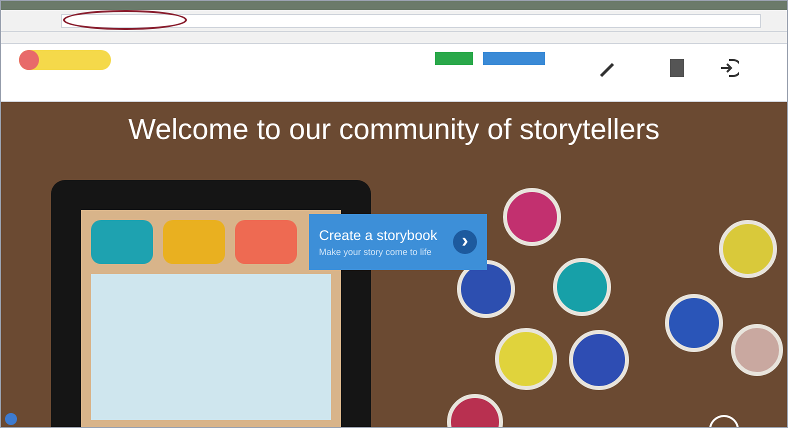 This screenshot has width=788, height=428. What do you see at coordinates (378, 234) in the screenshot?
I see `card-title: Create a storybook` at bounding box center [378, 234].